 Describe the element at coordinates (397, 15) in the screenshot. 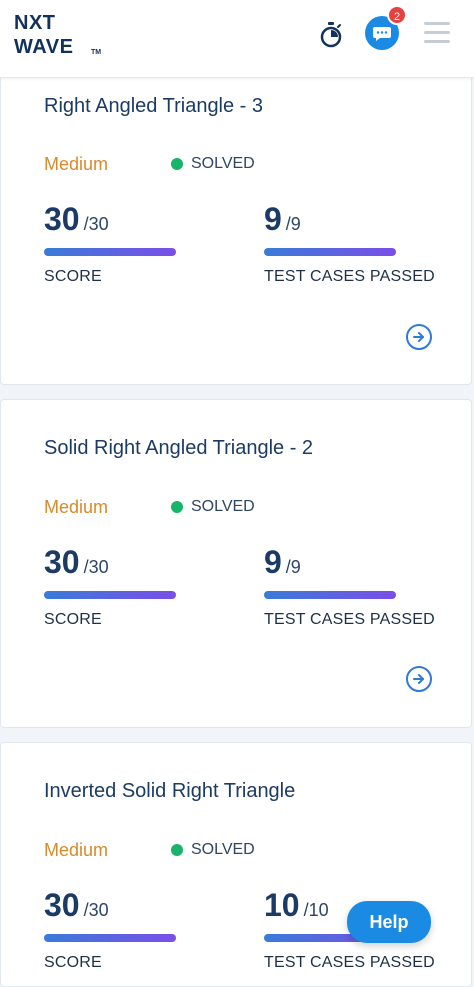

I see `notification-badge: 2` at that location.